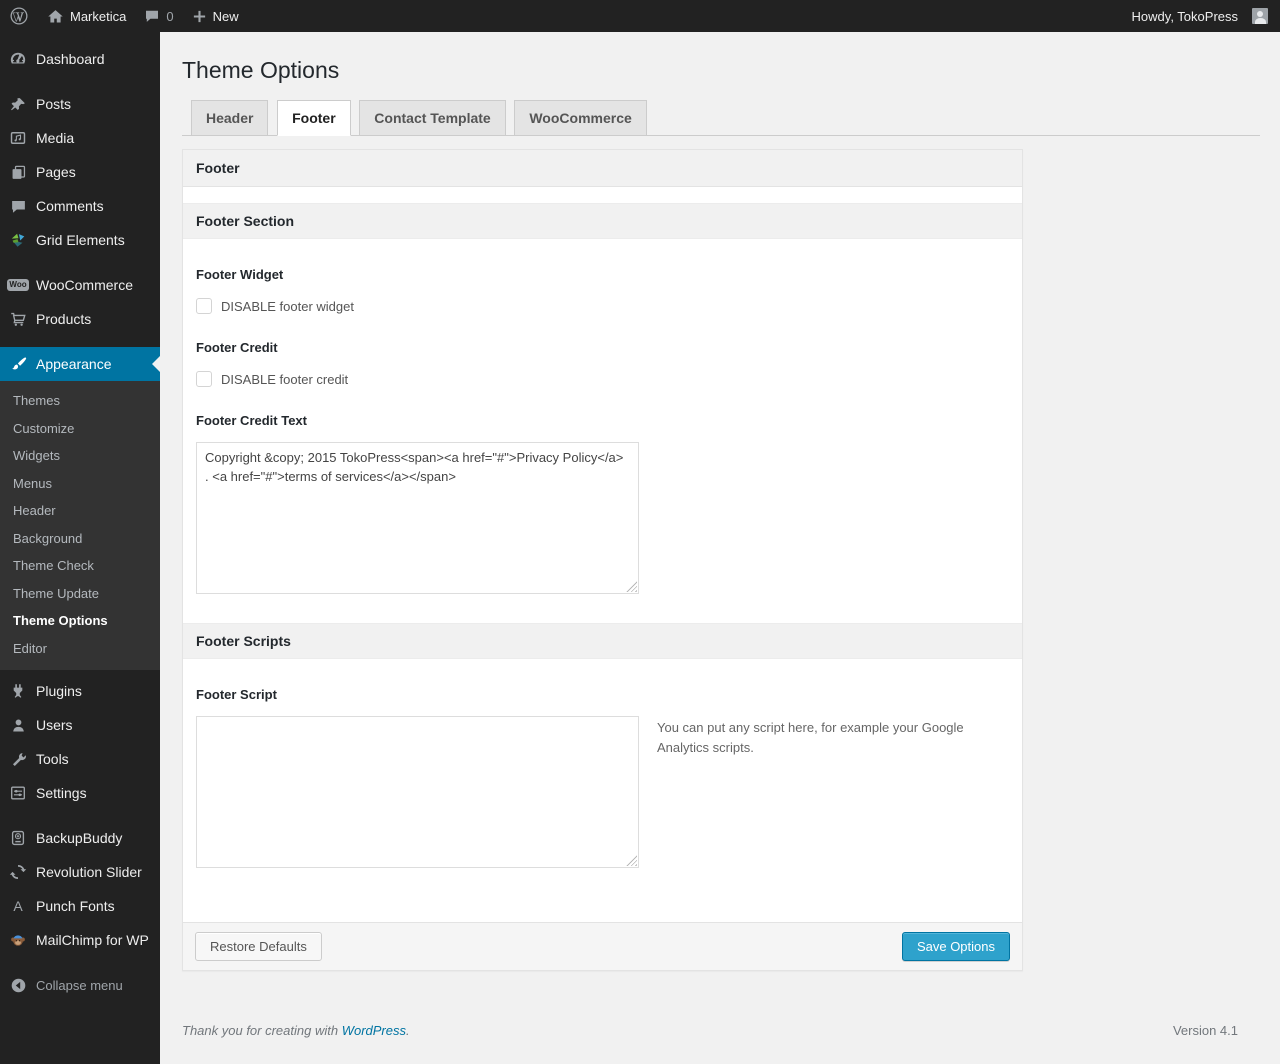  I want to click on submenu-item-theme-update: Theme Update, so click(80, 594).